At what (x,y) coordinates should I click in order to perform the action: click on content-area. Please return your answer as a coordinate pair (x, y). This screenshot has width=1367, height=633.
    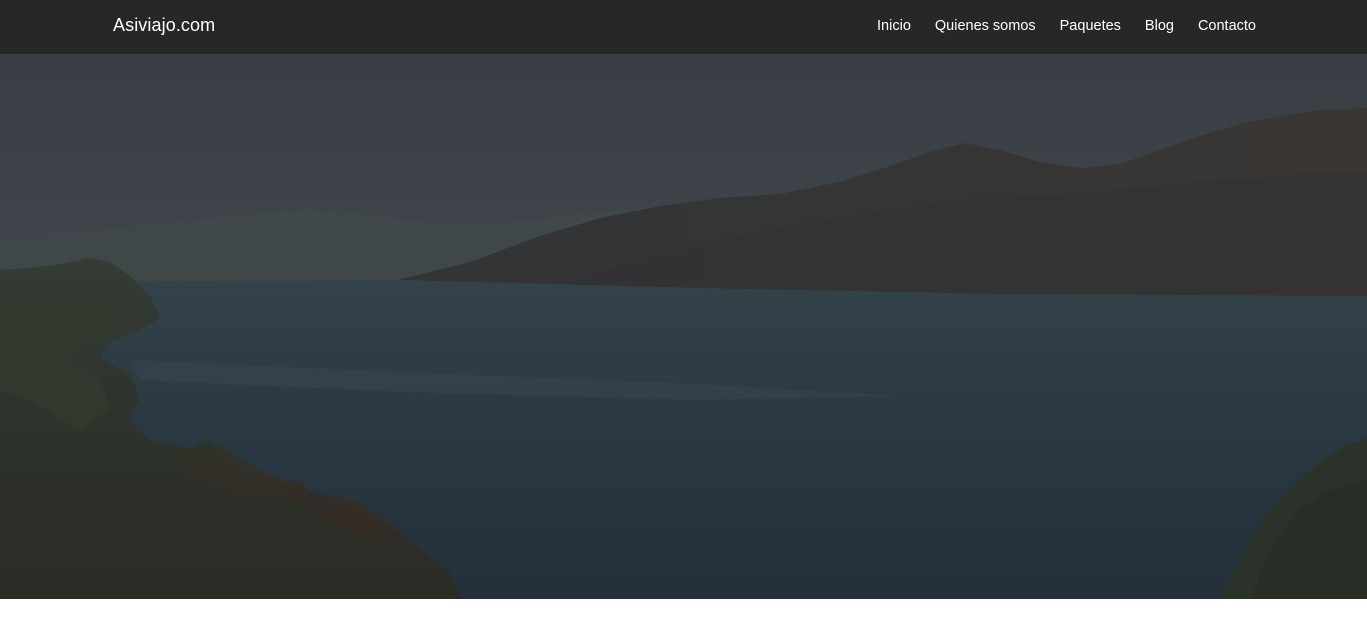
    Looking at the image, I should click on (683, 616).